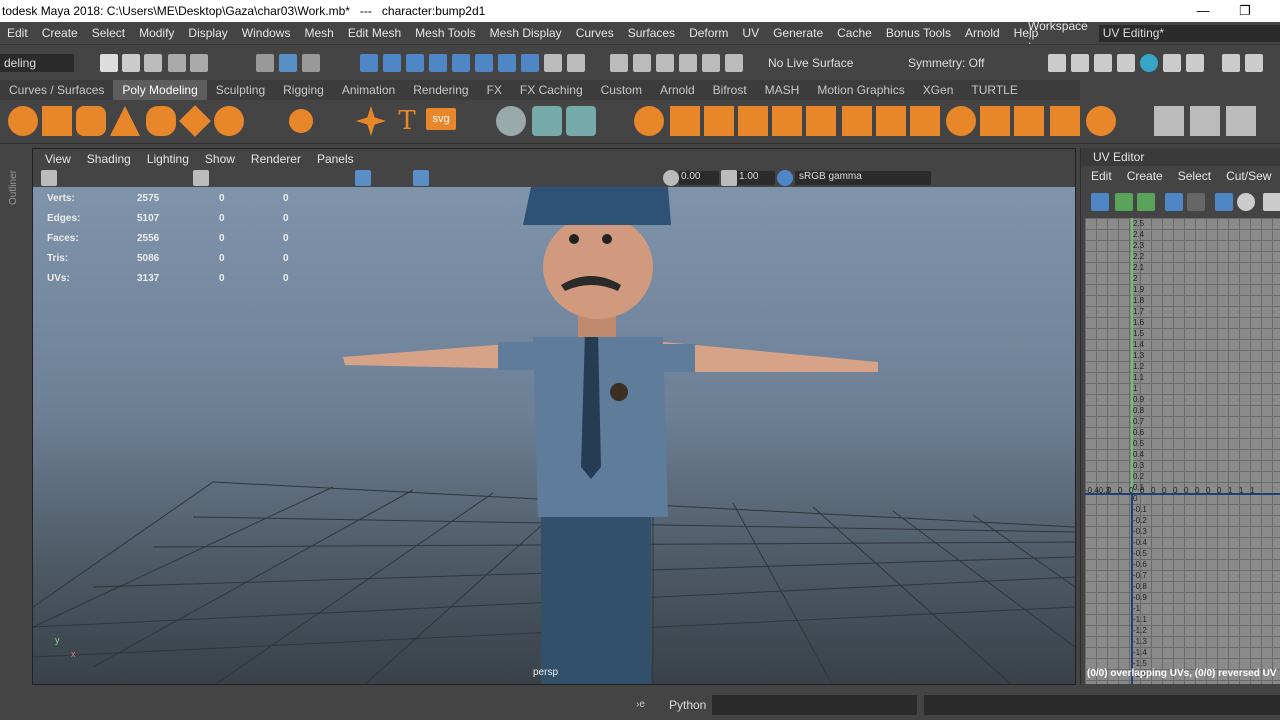  What do you see at coordinates (814, 705) in the screenshot?
I see `command-input` at bounding box center [814, 705].